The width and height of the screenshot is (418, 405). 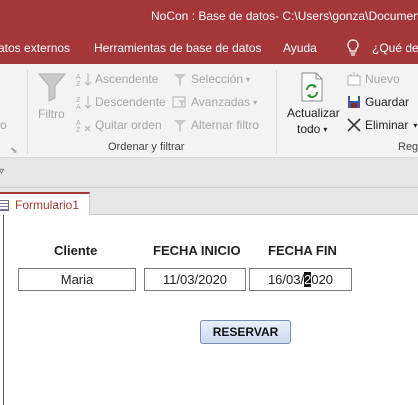 What do you see at coordinates (197, 250) in the screenshot?
I see `header-fecha-inicio: FECHA INICIO` at bounding box center [197, 250].